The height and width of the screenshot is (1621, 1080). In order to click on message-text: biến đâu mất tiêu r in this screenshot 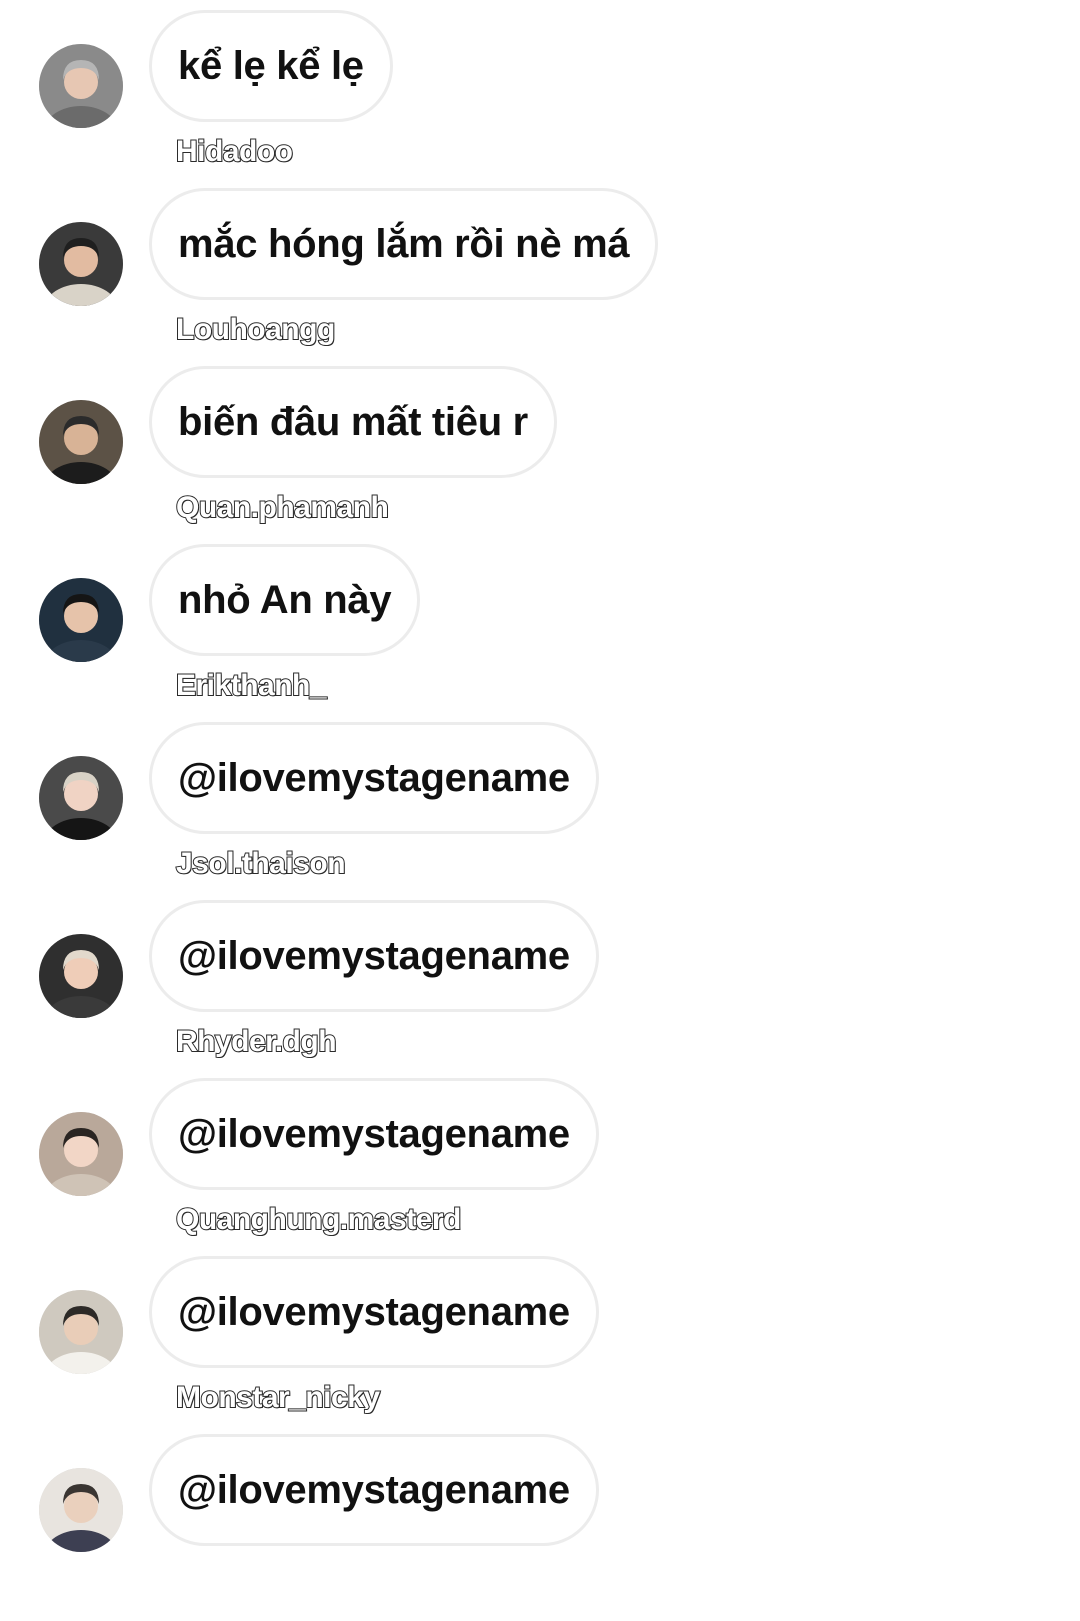, I will do `click(353, 421)`.